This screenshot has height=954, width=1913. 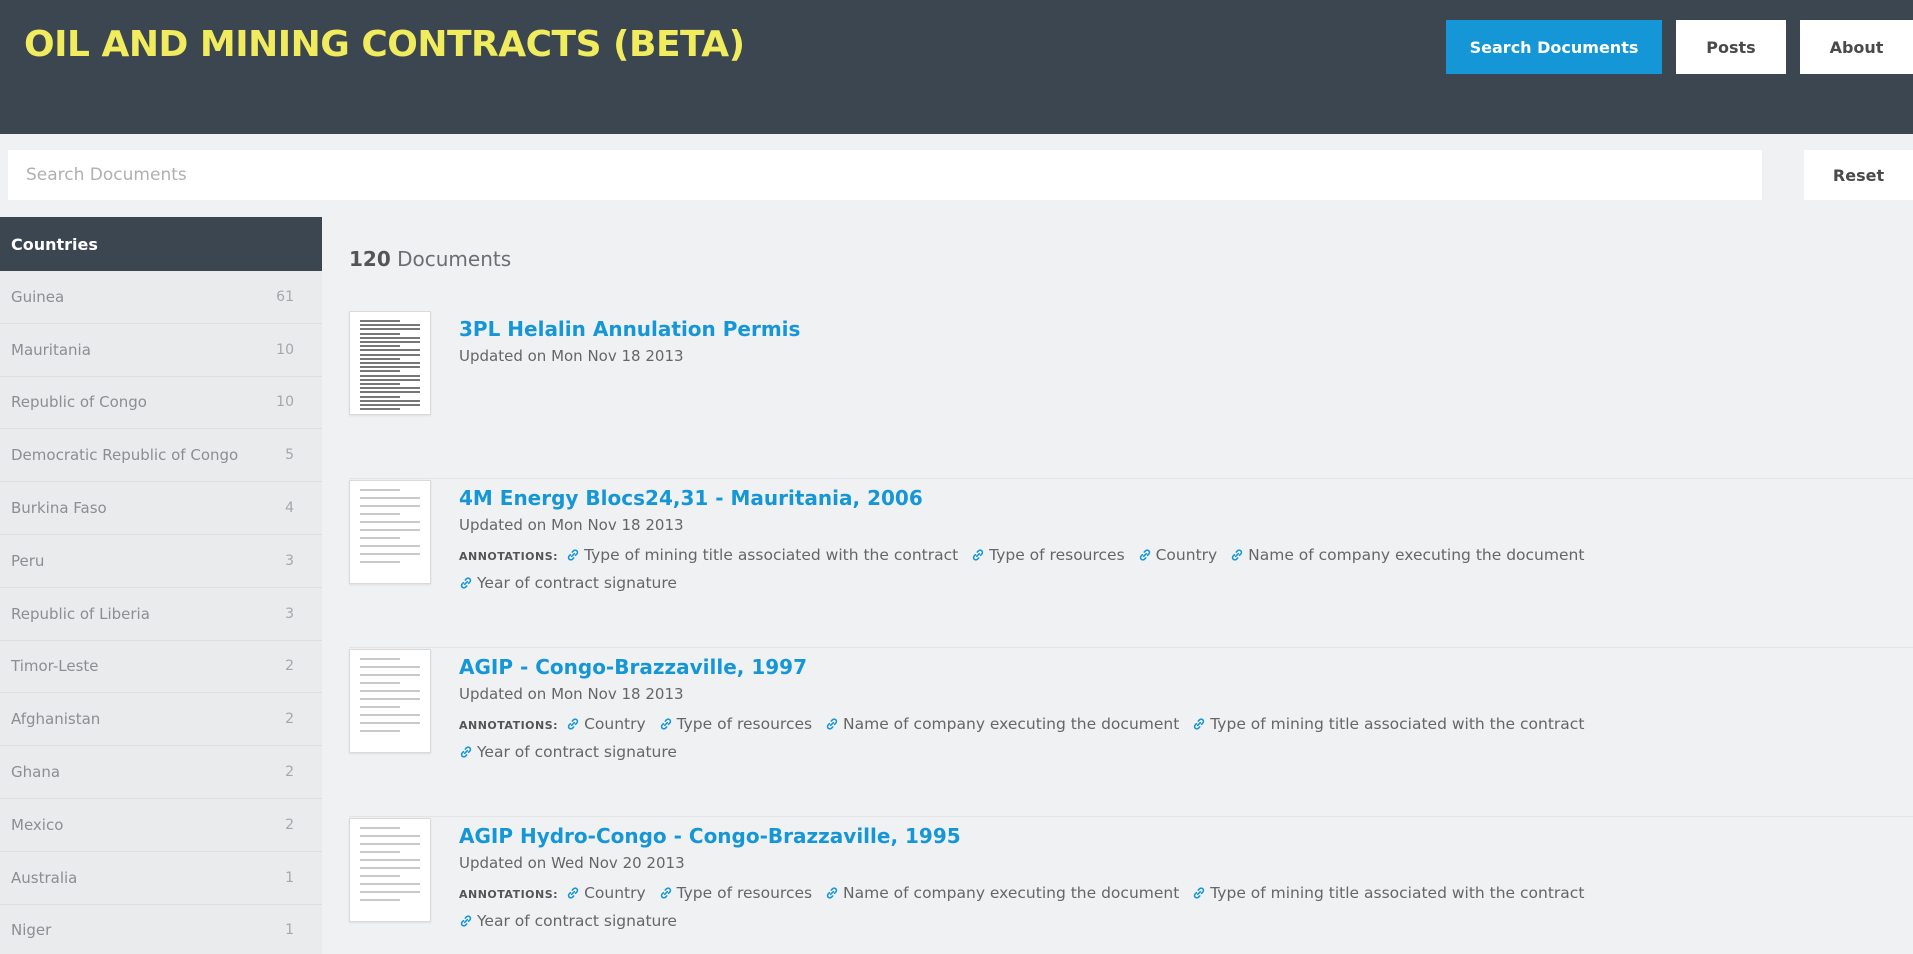 What do you see at coordinates (36, 772) in the screenshot?
I see `country-label: Ghana` at bounding box center [36, 772].